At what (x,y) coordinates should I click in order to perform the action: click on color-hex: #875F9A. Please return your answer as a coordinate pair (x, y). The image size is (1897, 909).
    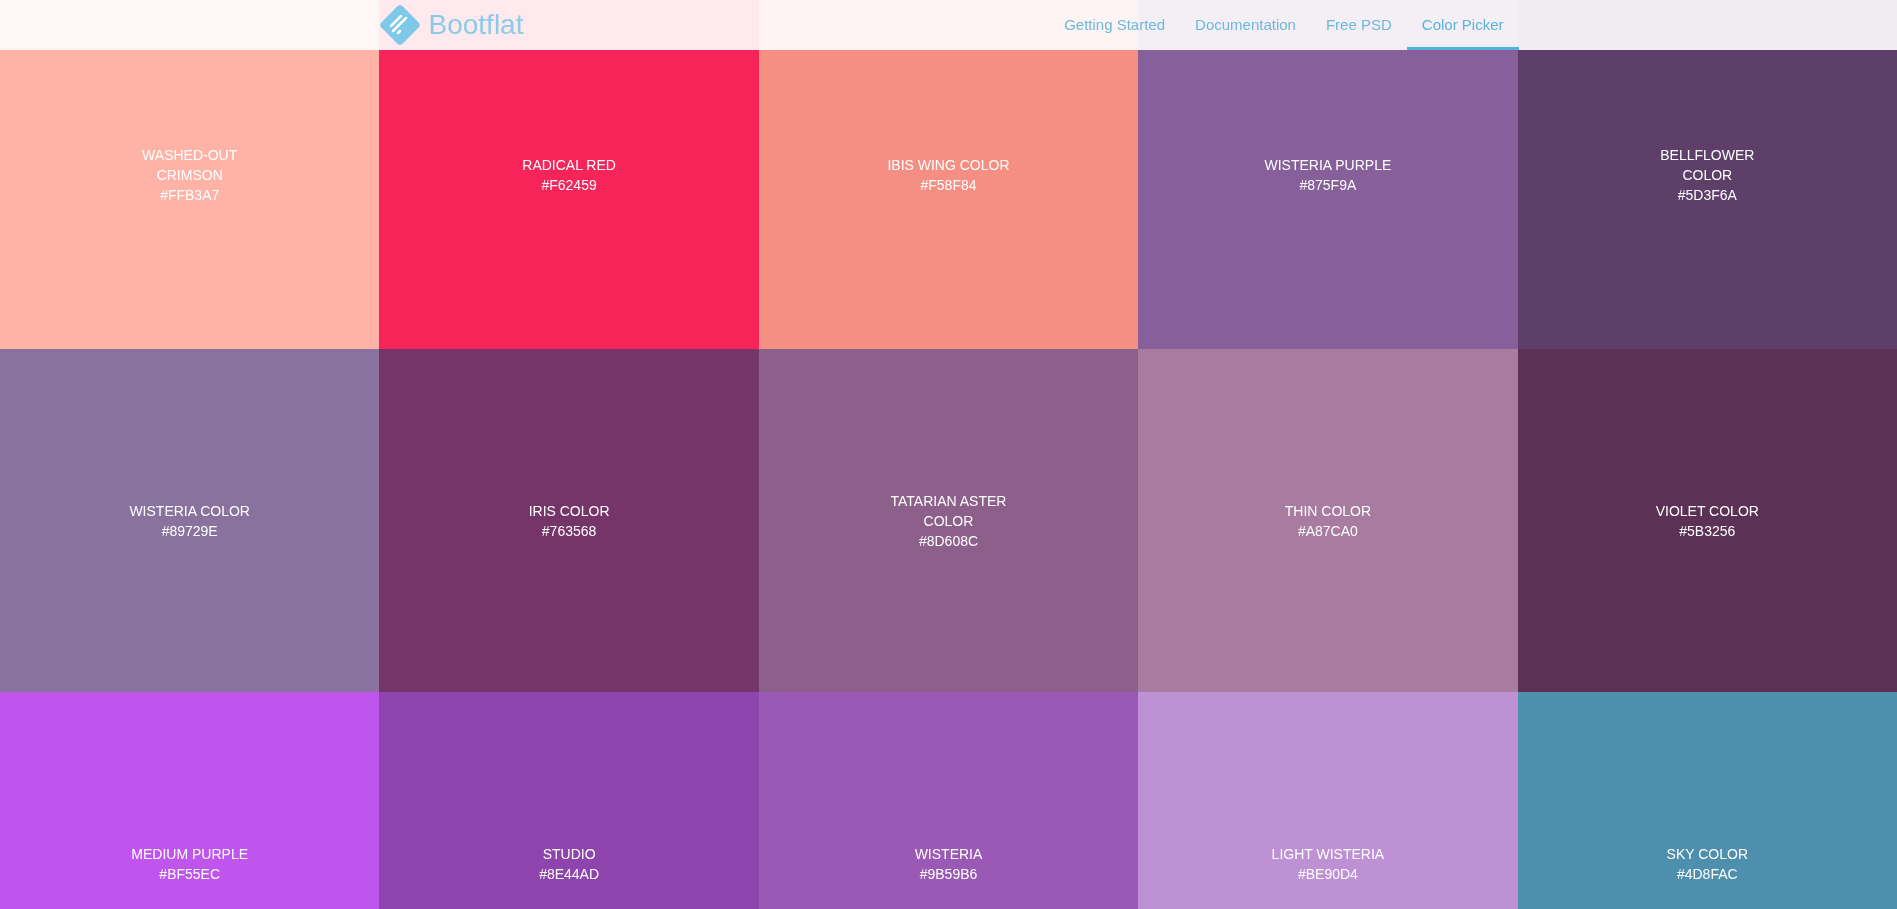
    Looking at the image, I should click on (1328, 185).